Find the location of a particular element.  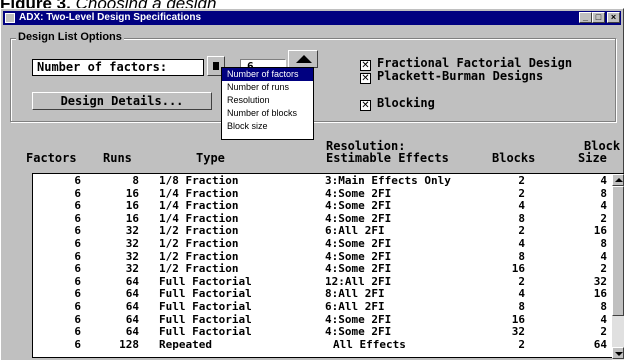

menu-item-number-of-blocks: Number of blocks is located at coordinates (267, 113).